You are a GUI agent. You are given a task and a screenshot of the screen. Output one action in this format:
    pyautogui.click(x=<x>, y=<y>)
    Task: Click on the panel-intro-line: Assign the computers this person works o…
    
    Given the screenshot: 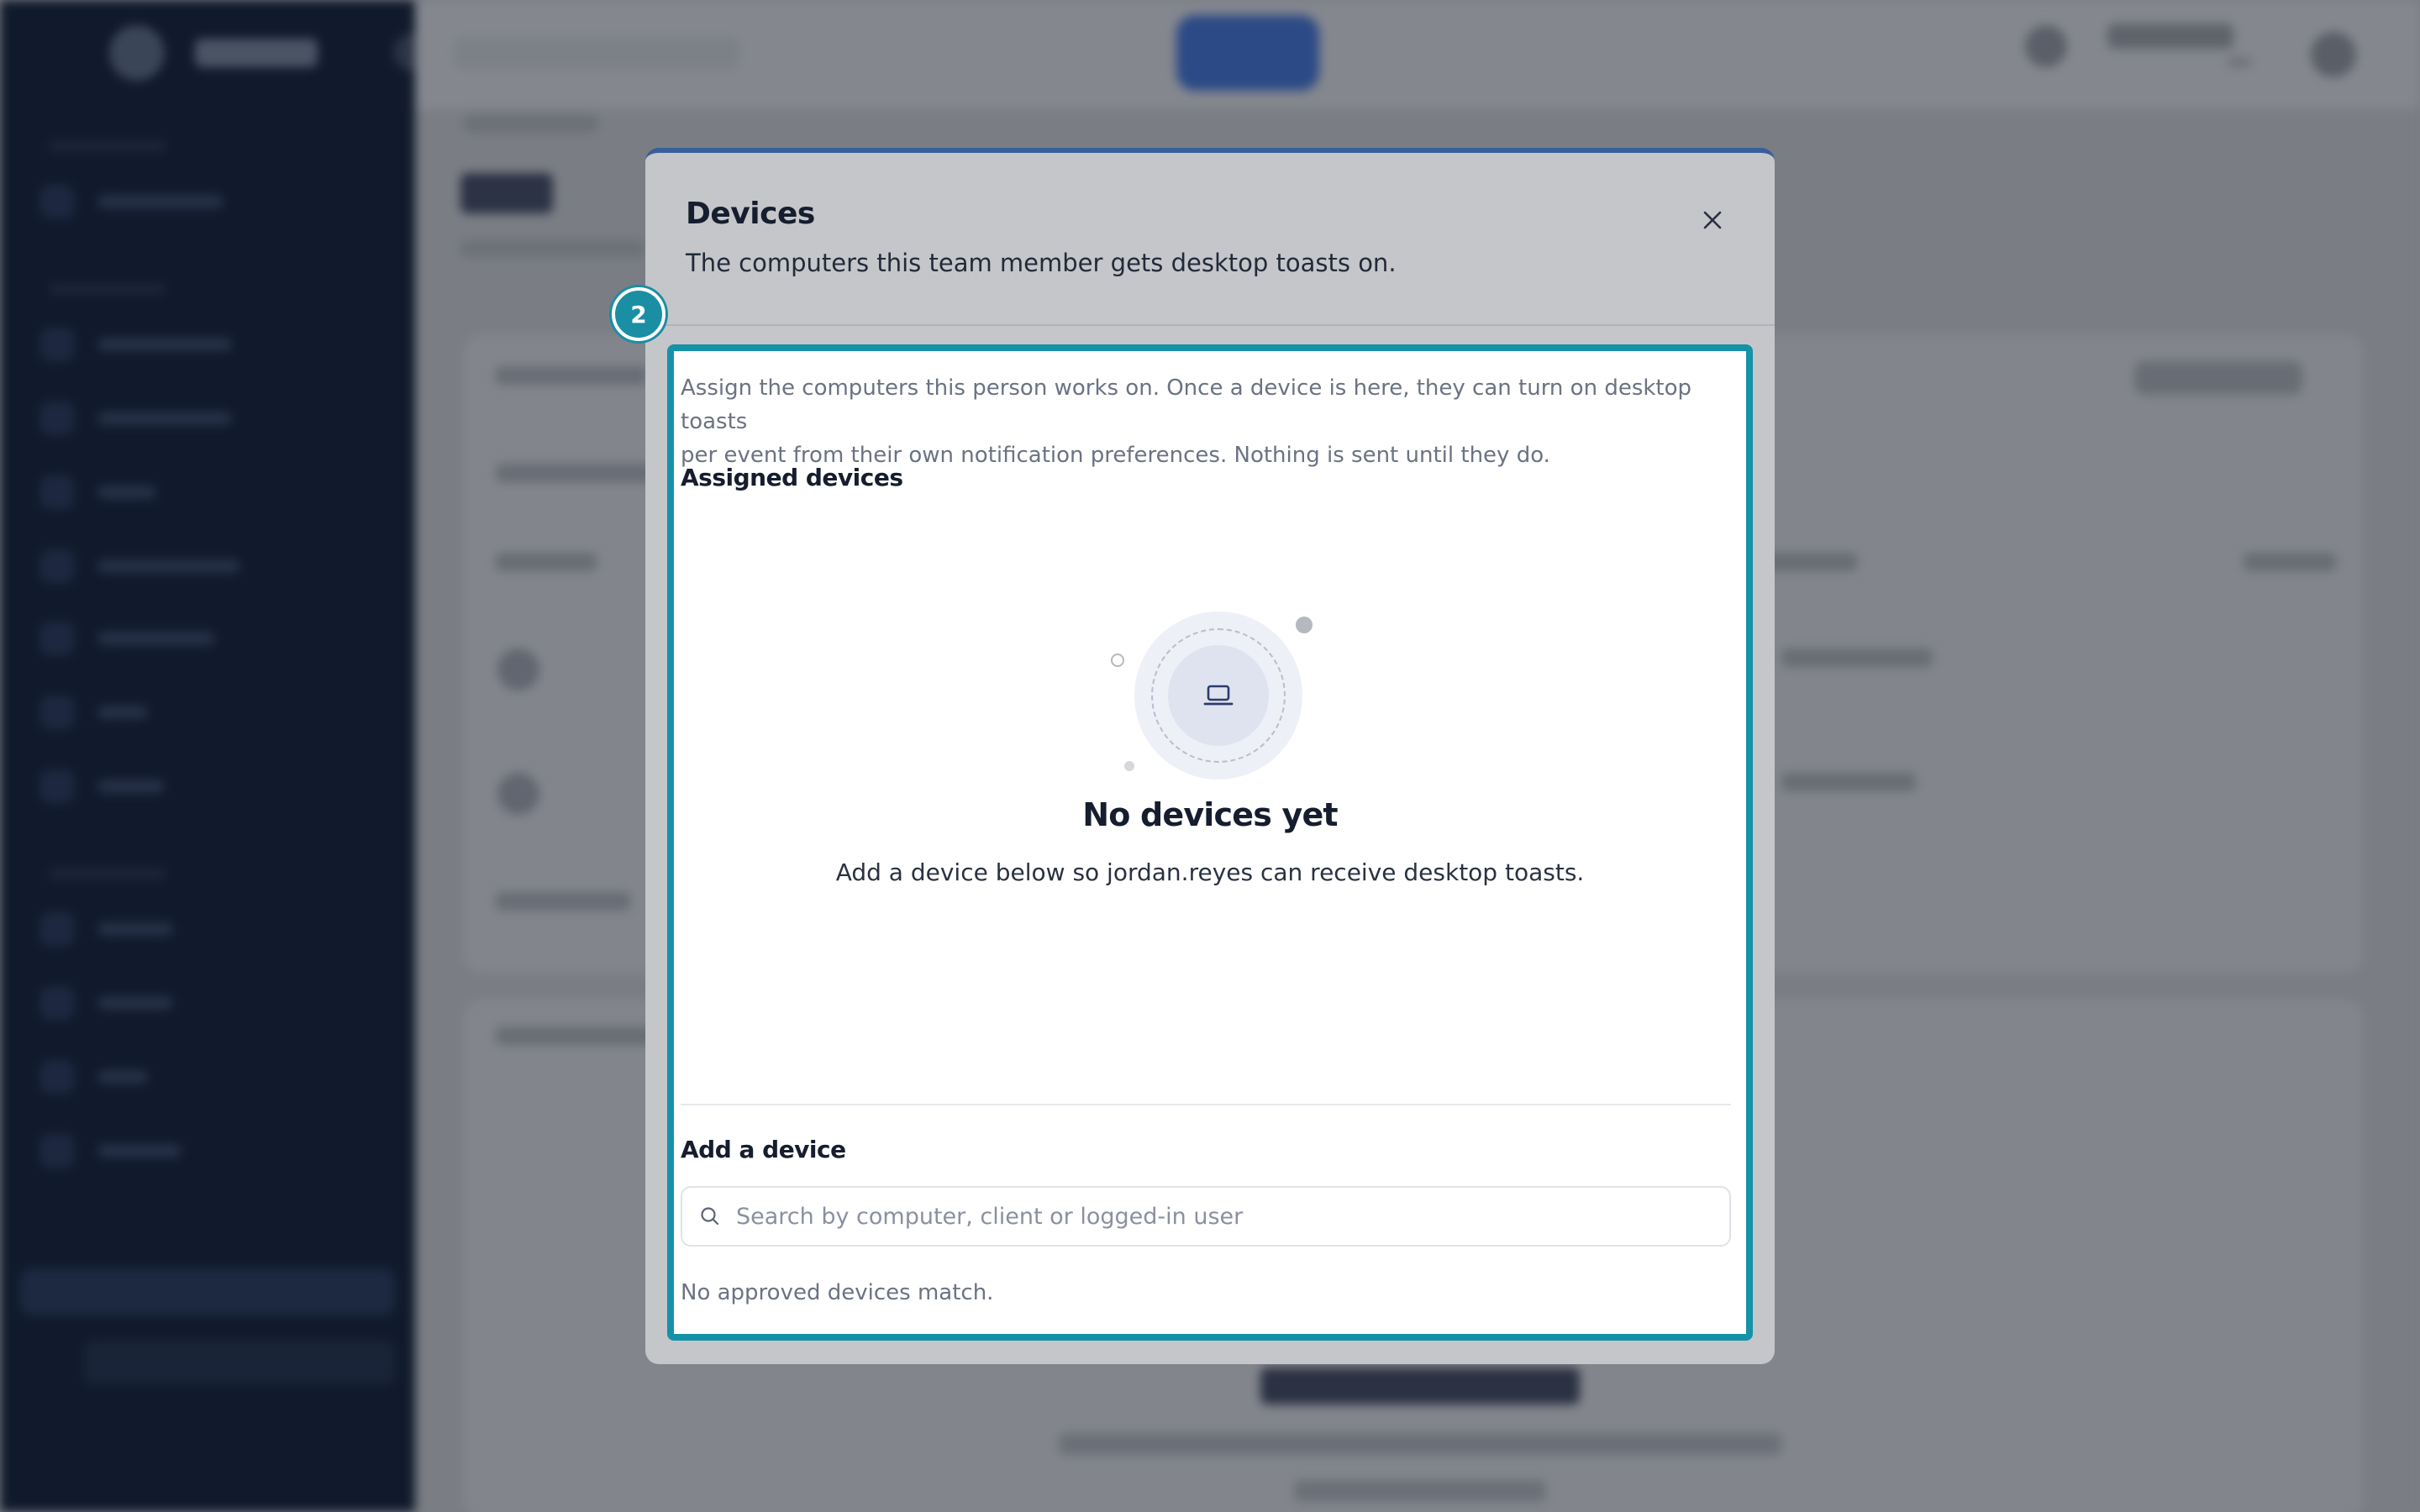 What is the action you would take?
    pyautogui.click(x=1186, y=404)
    